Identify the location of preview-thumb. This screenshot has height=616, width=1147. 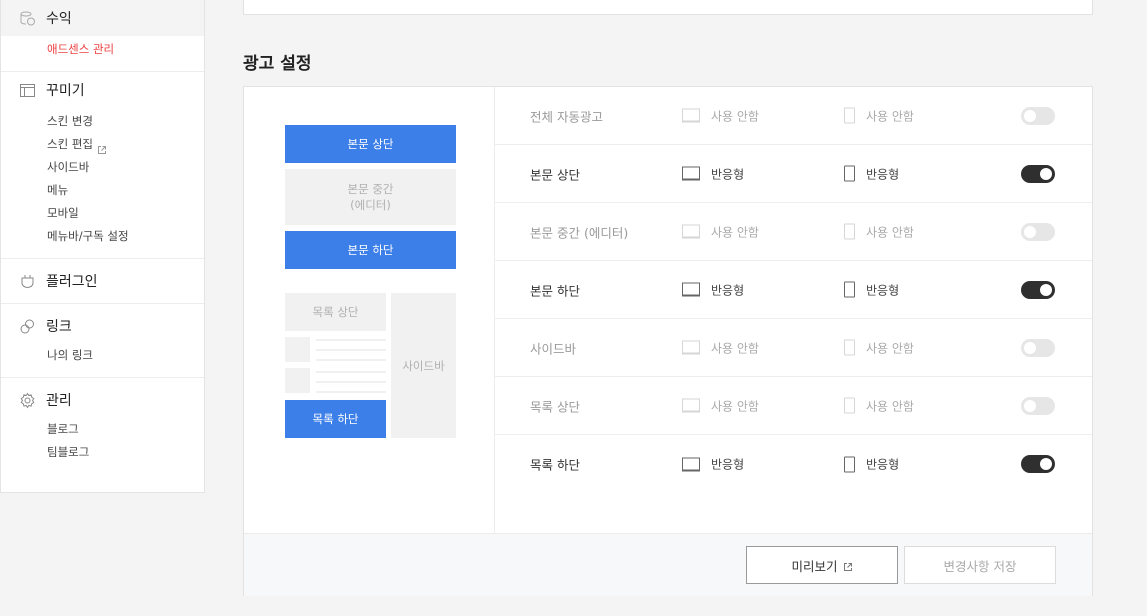
(297, 349).